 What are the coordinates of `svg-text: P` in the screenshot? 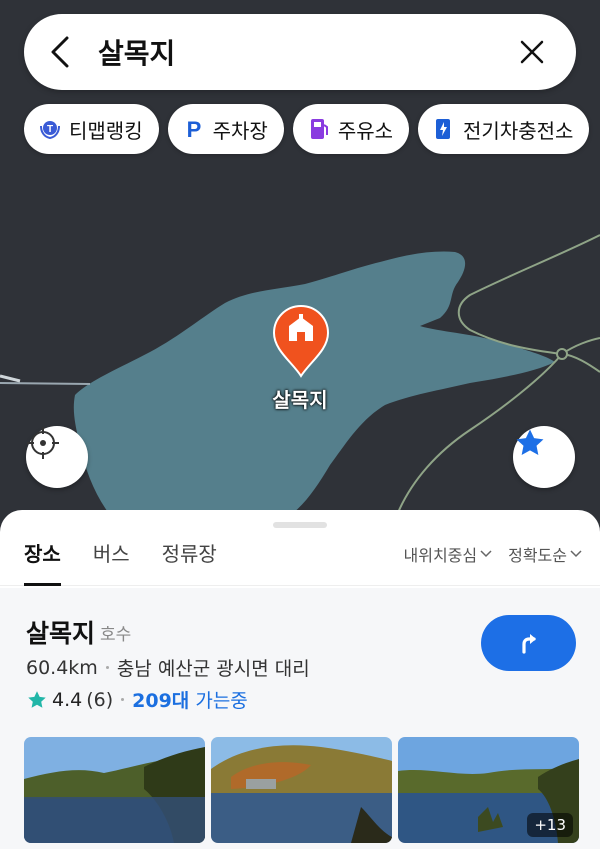 It's located at (193, 129).